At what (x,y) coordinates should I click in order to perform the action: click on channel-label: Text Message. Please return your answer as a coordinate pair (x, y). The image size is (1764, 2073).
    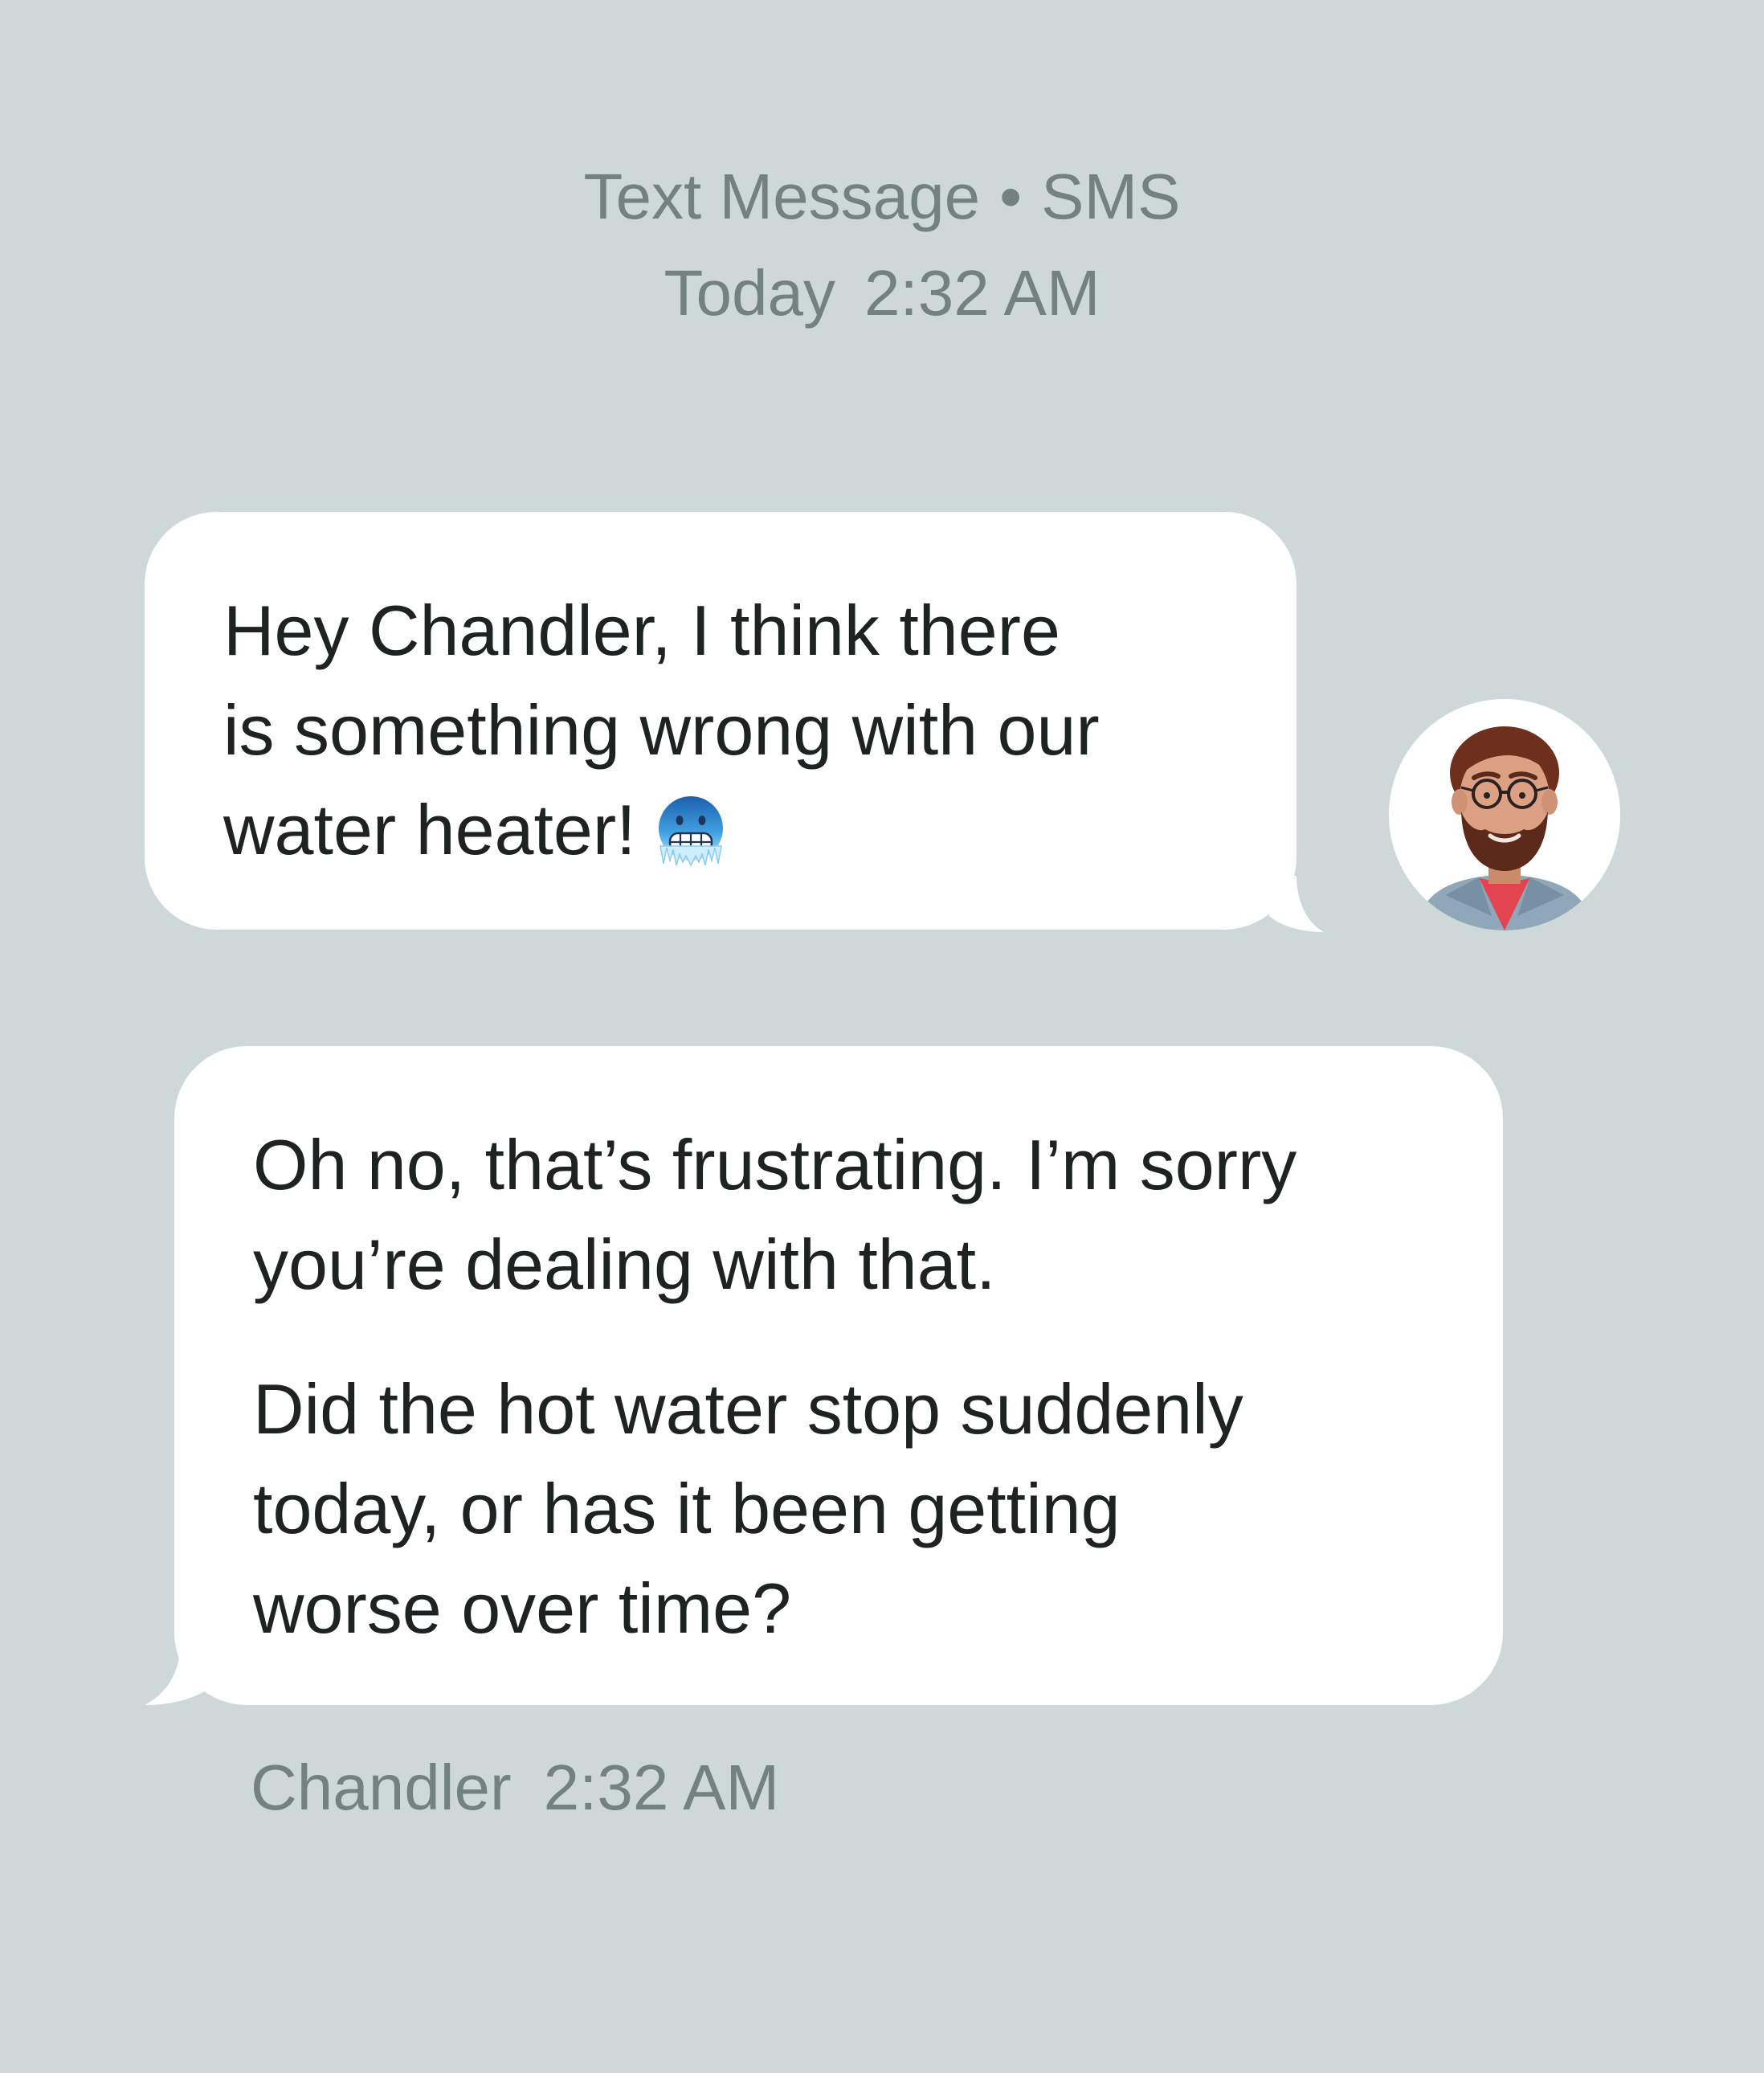
    Looking at the image, I should click on (782, 196).